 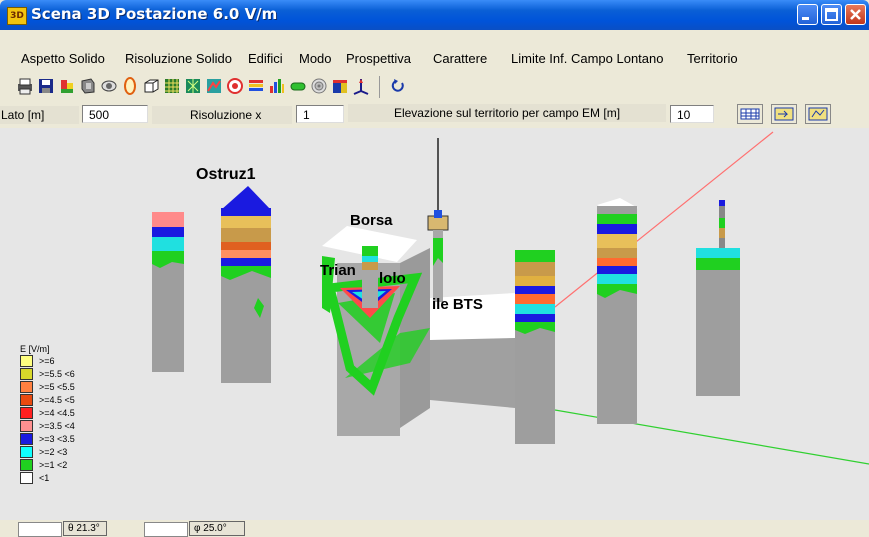 What do you see at coordinates (338, 270) in the screenshot?
I see `label-triangolo-left: Trian` at bounding box center [338, 270].